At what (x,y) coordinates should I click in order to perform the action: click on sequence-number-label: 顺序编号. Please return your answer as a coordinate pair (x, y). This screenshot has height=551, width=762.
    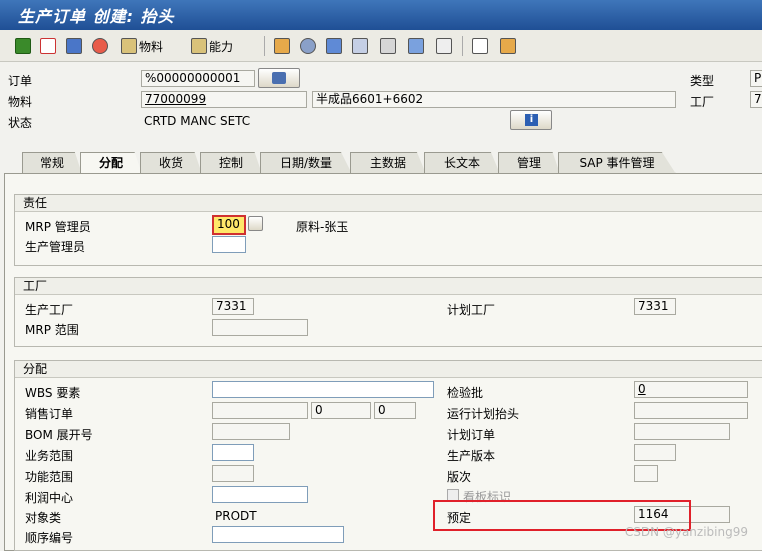
    Looking at the image, I should click on (49, 538).